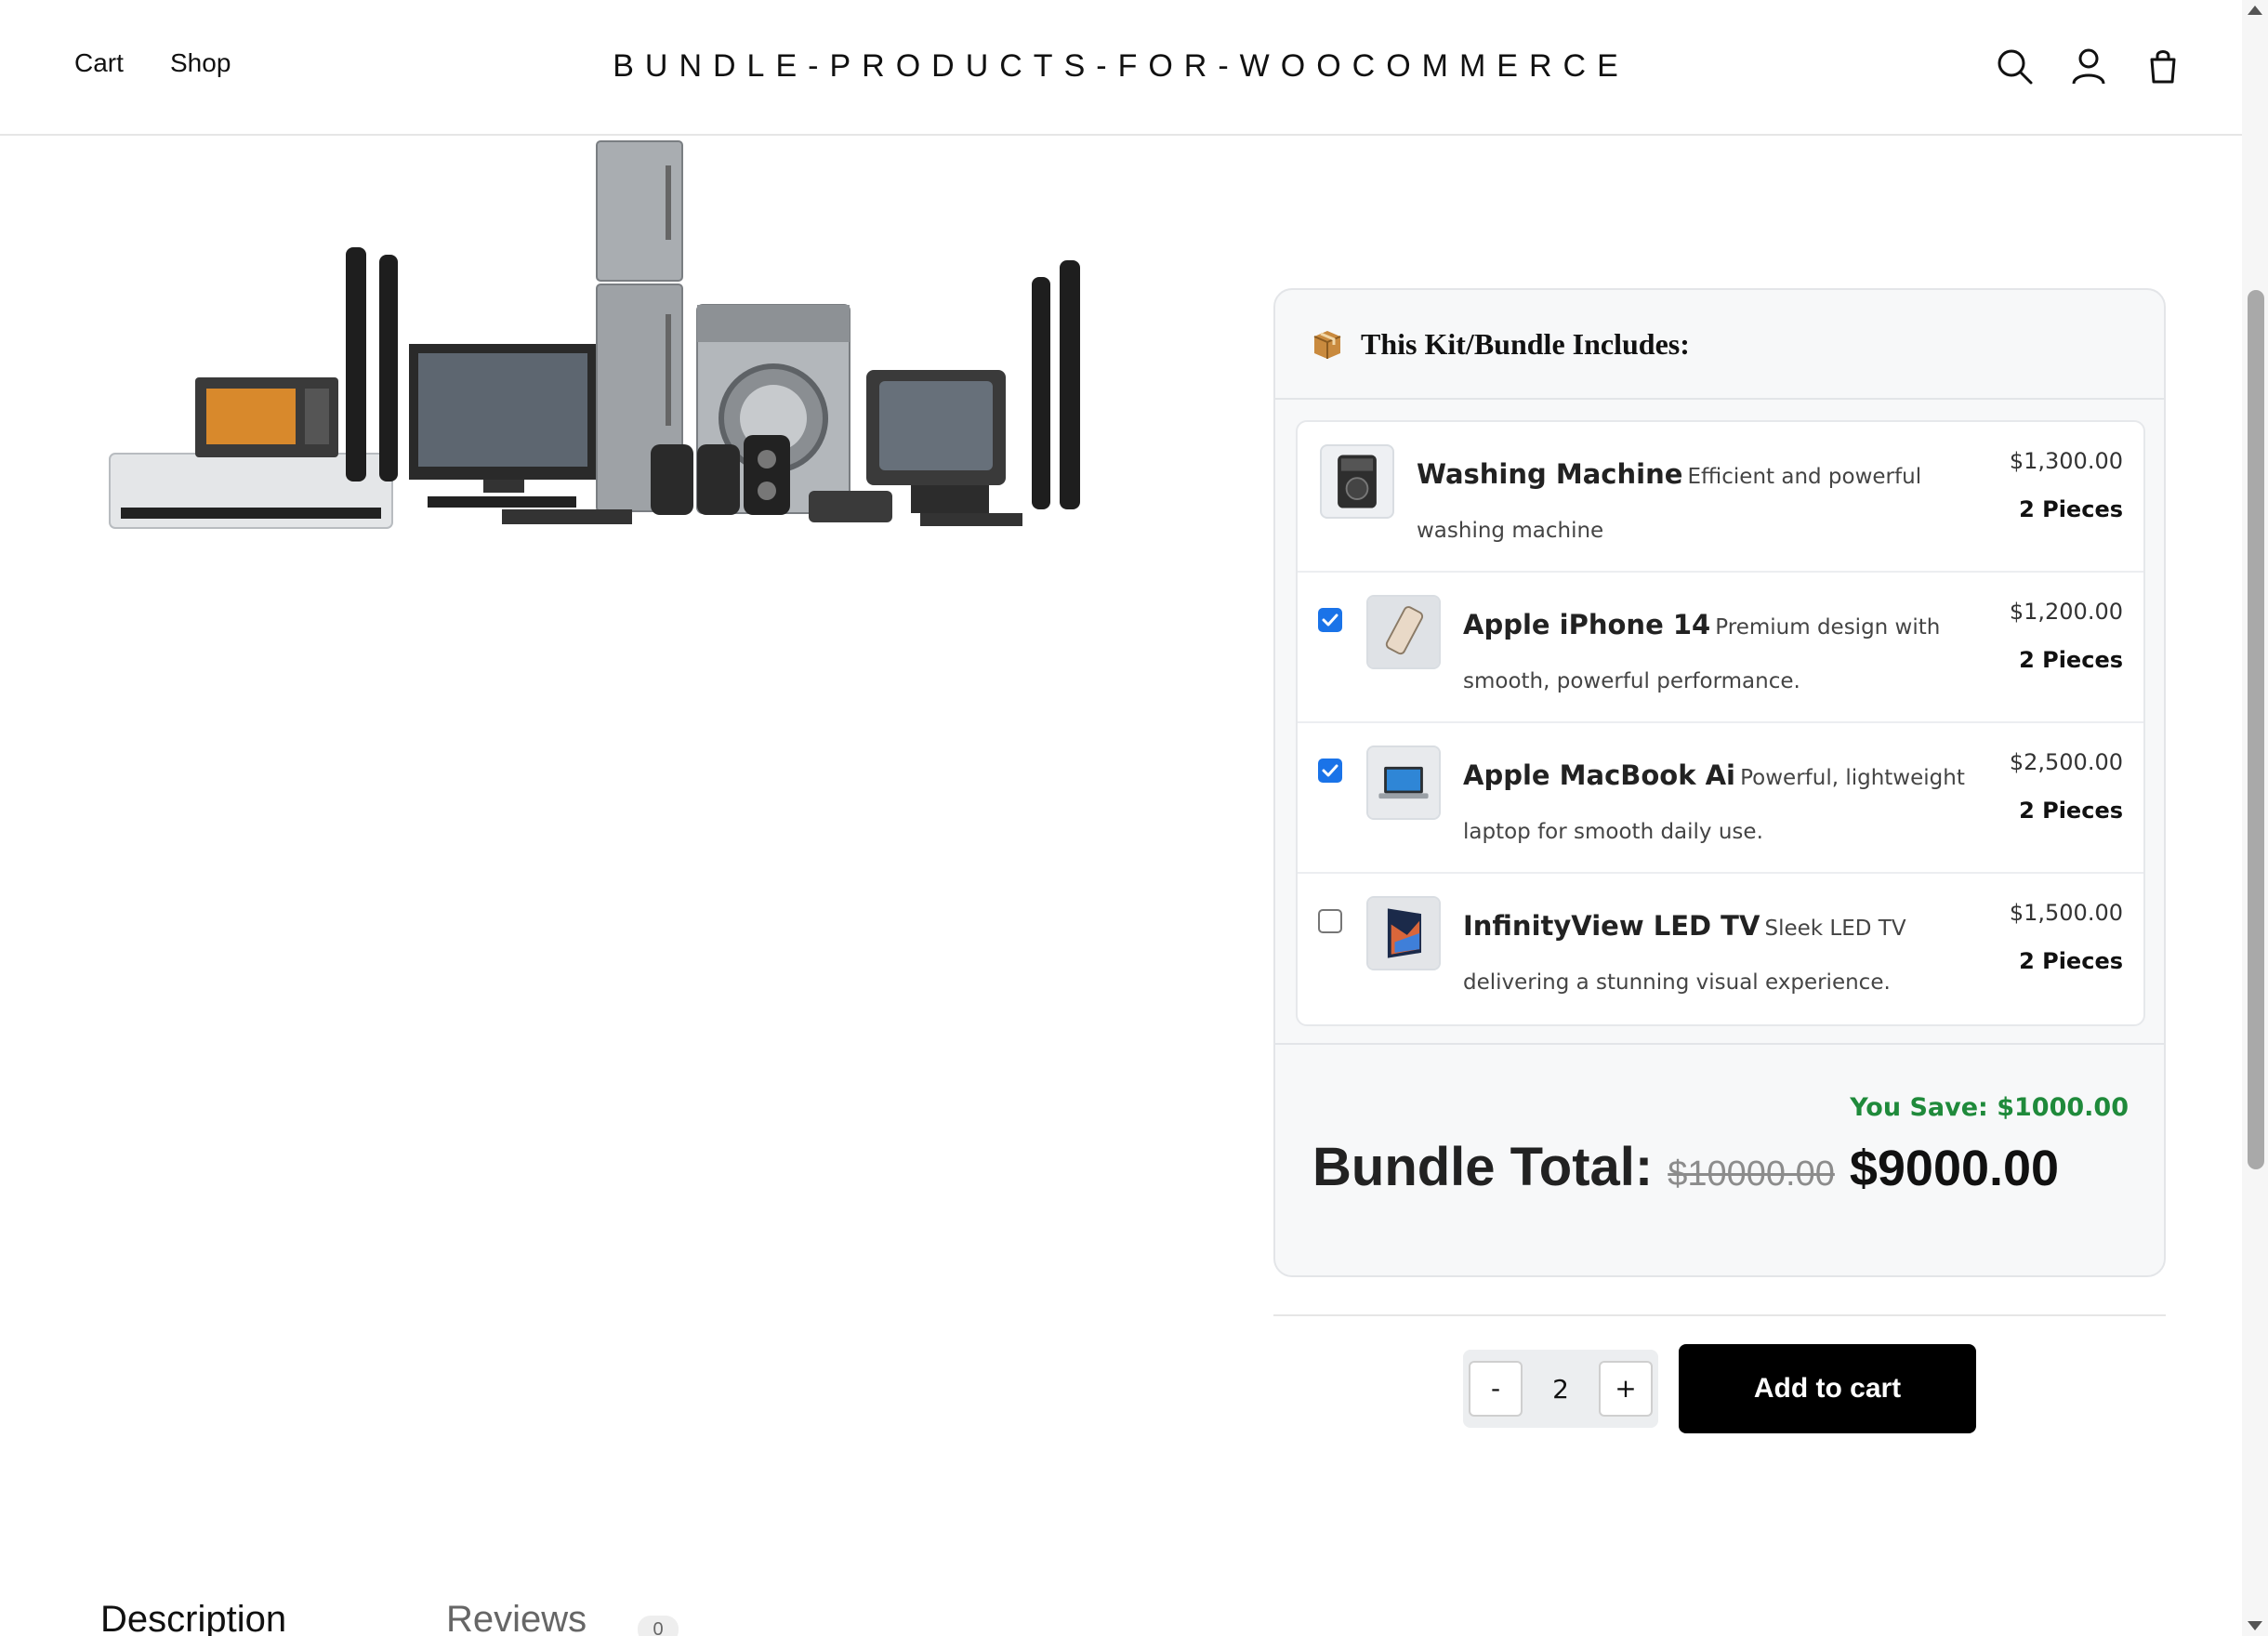 Image resolution: width=2268 pixels, height=1636 pixels. Describe the element at coordinates (1496, 1389) in the screenshot. I see `quantity-decrease-button: -` at that location.